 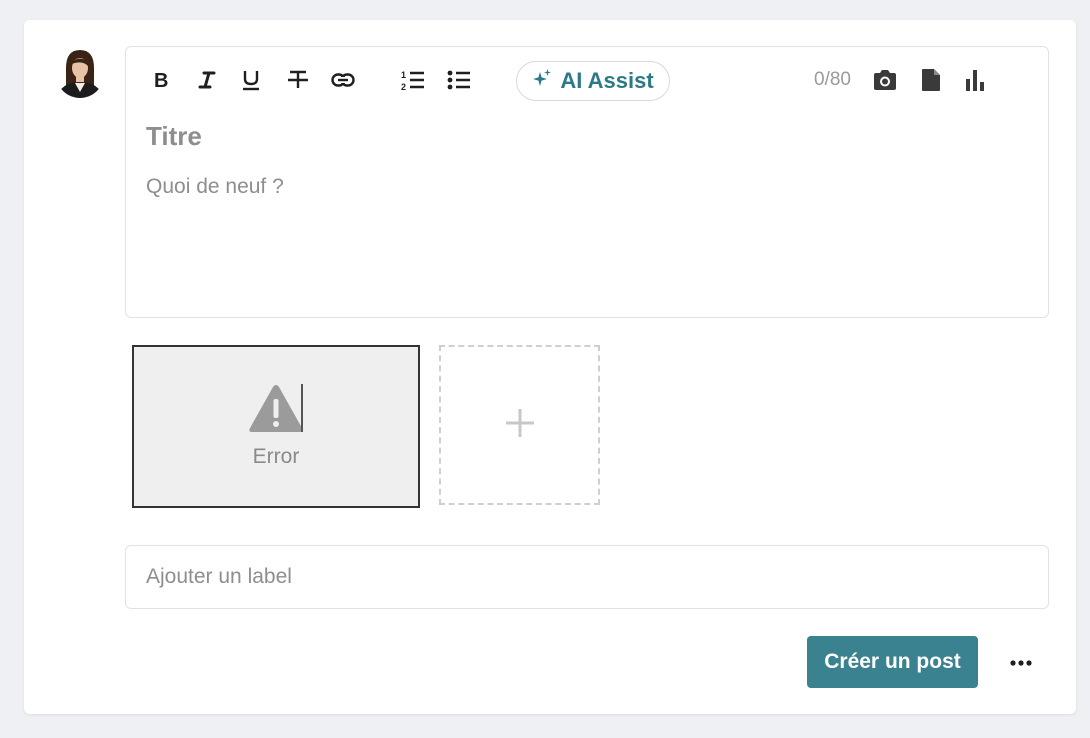 I want to click on bold-icon: B, so click(x=161, y=80).